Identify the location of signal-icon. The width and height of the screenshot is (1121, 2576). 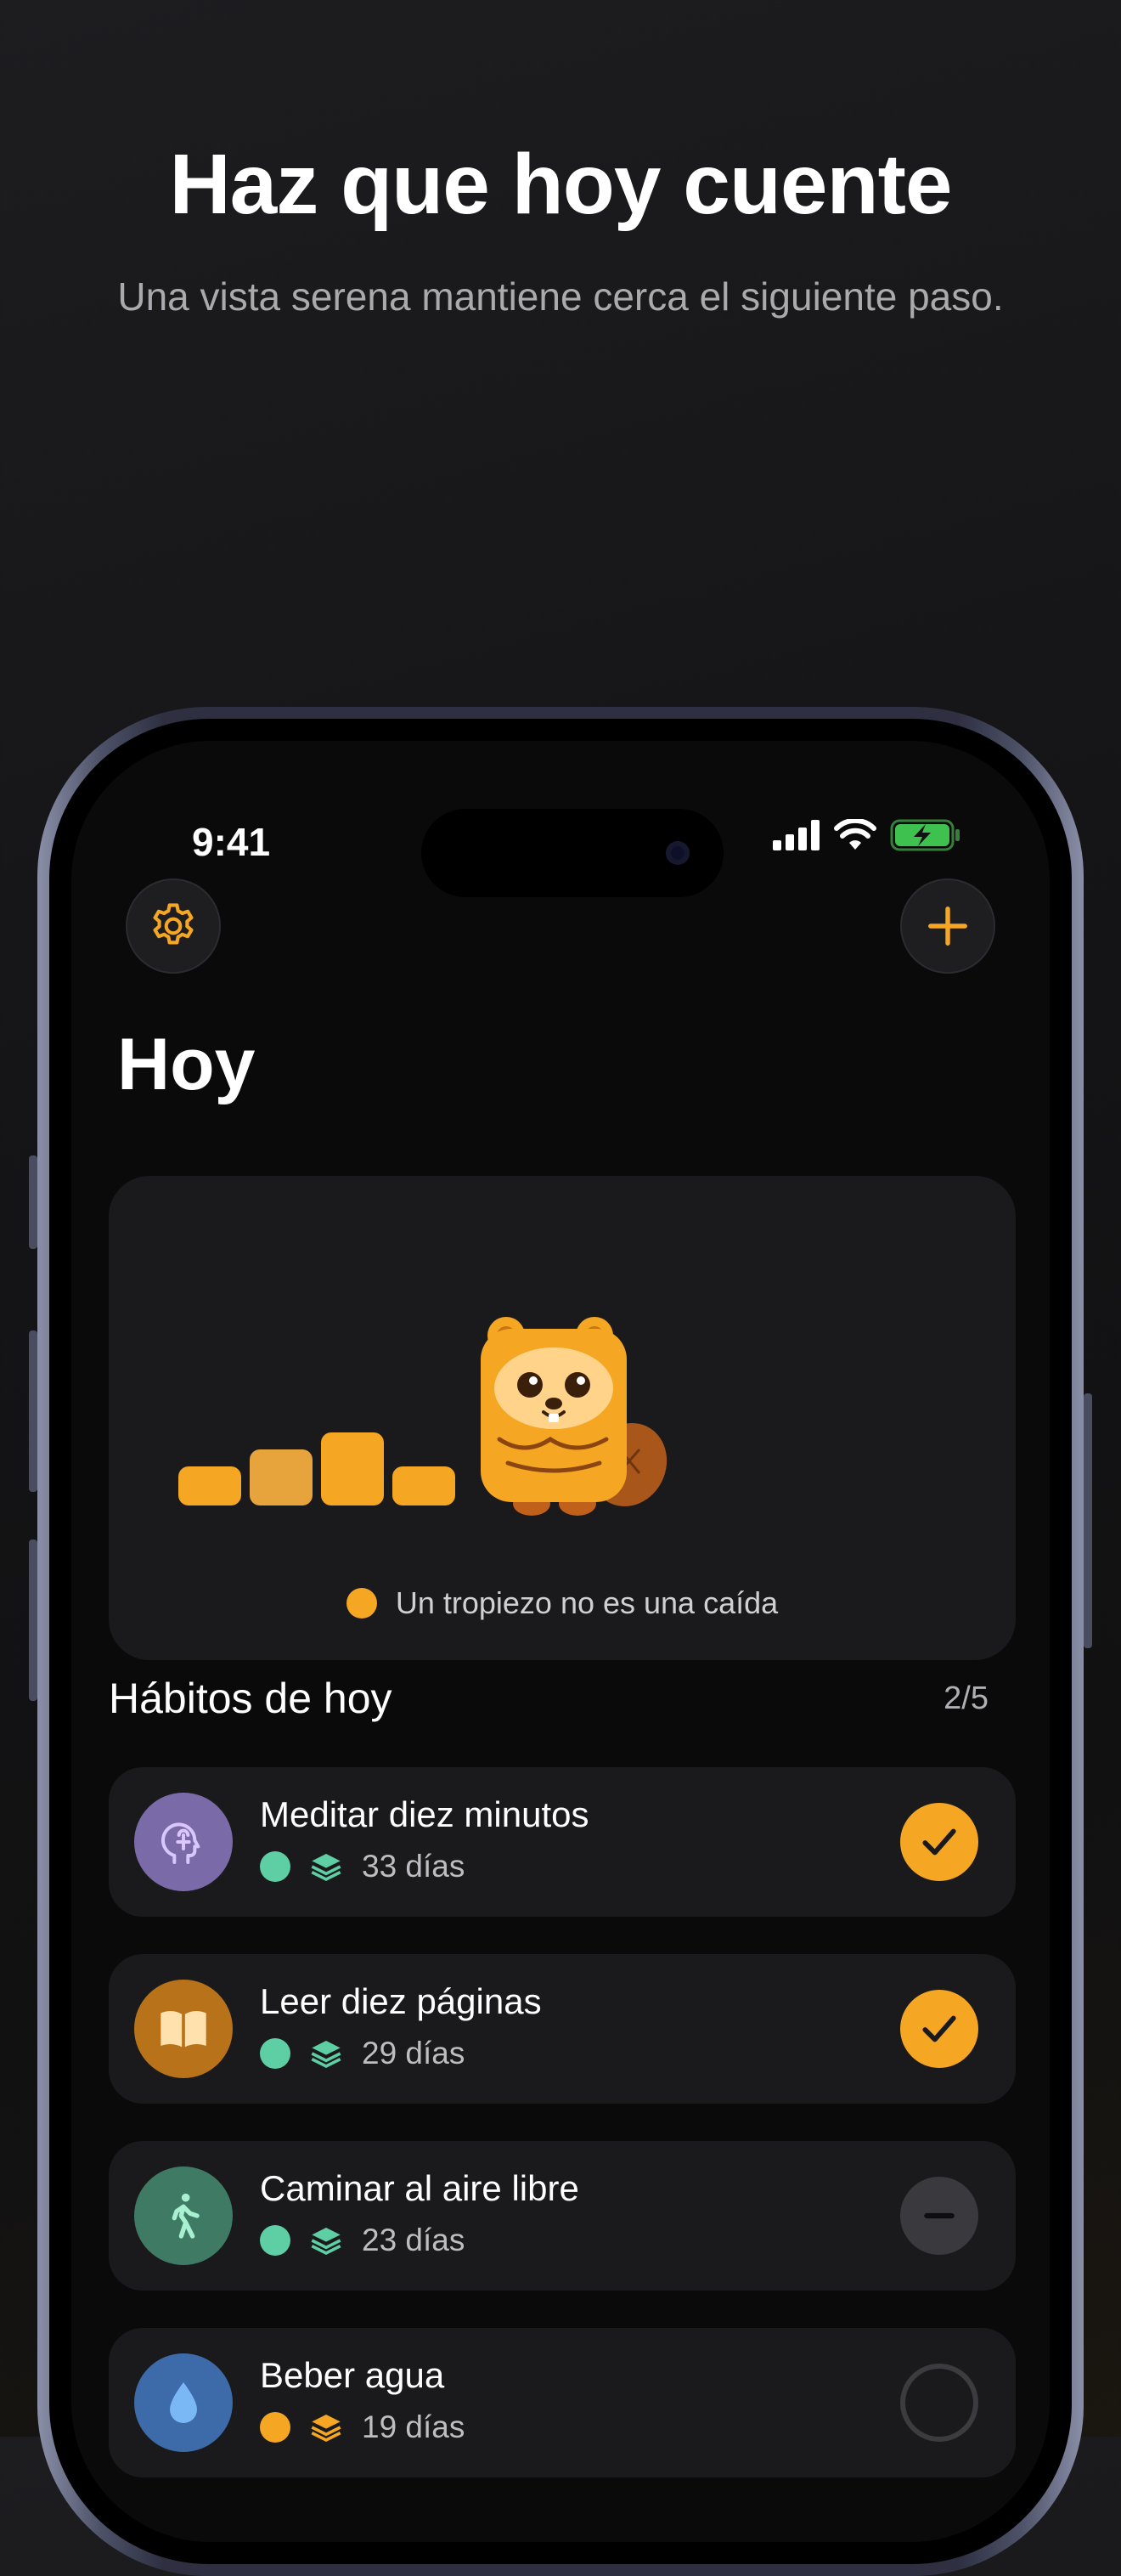
(796, 835).